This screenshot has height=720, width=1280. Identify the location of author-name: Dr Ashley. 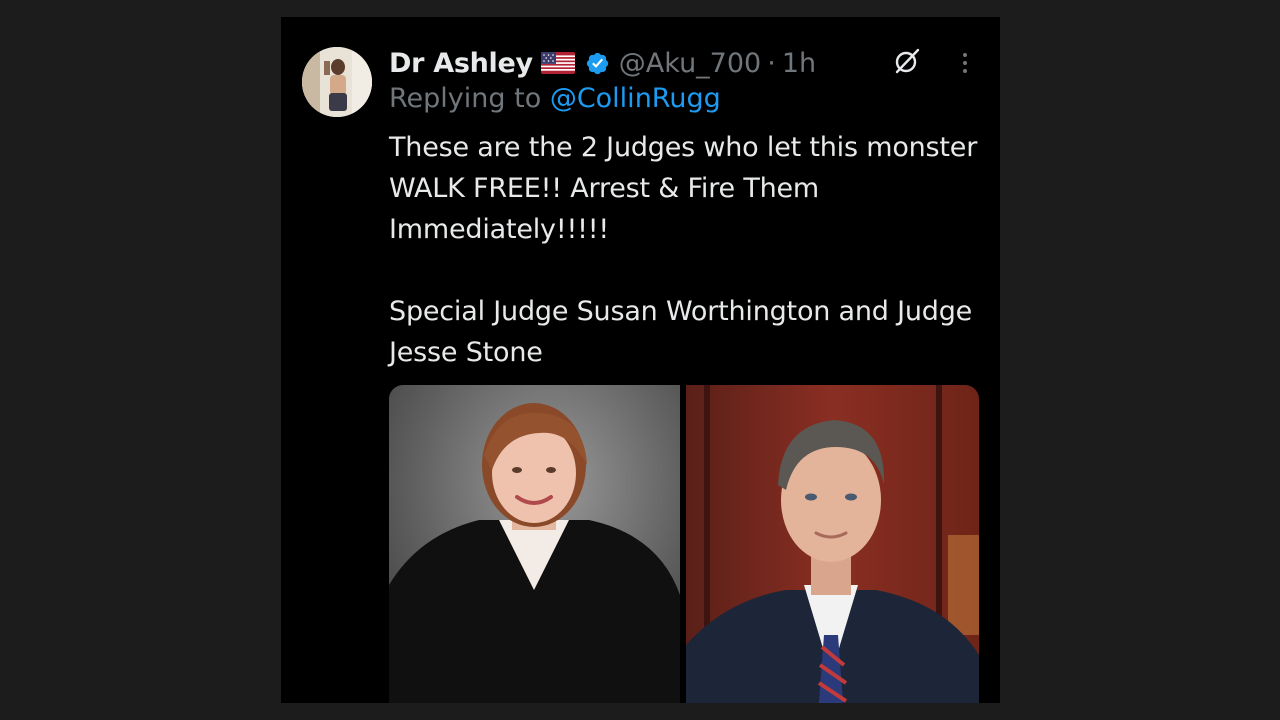
(461, 63).